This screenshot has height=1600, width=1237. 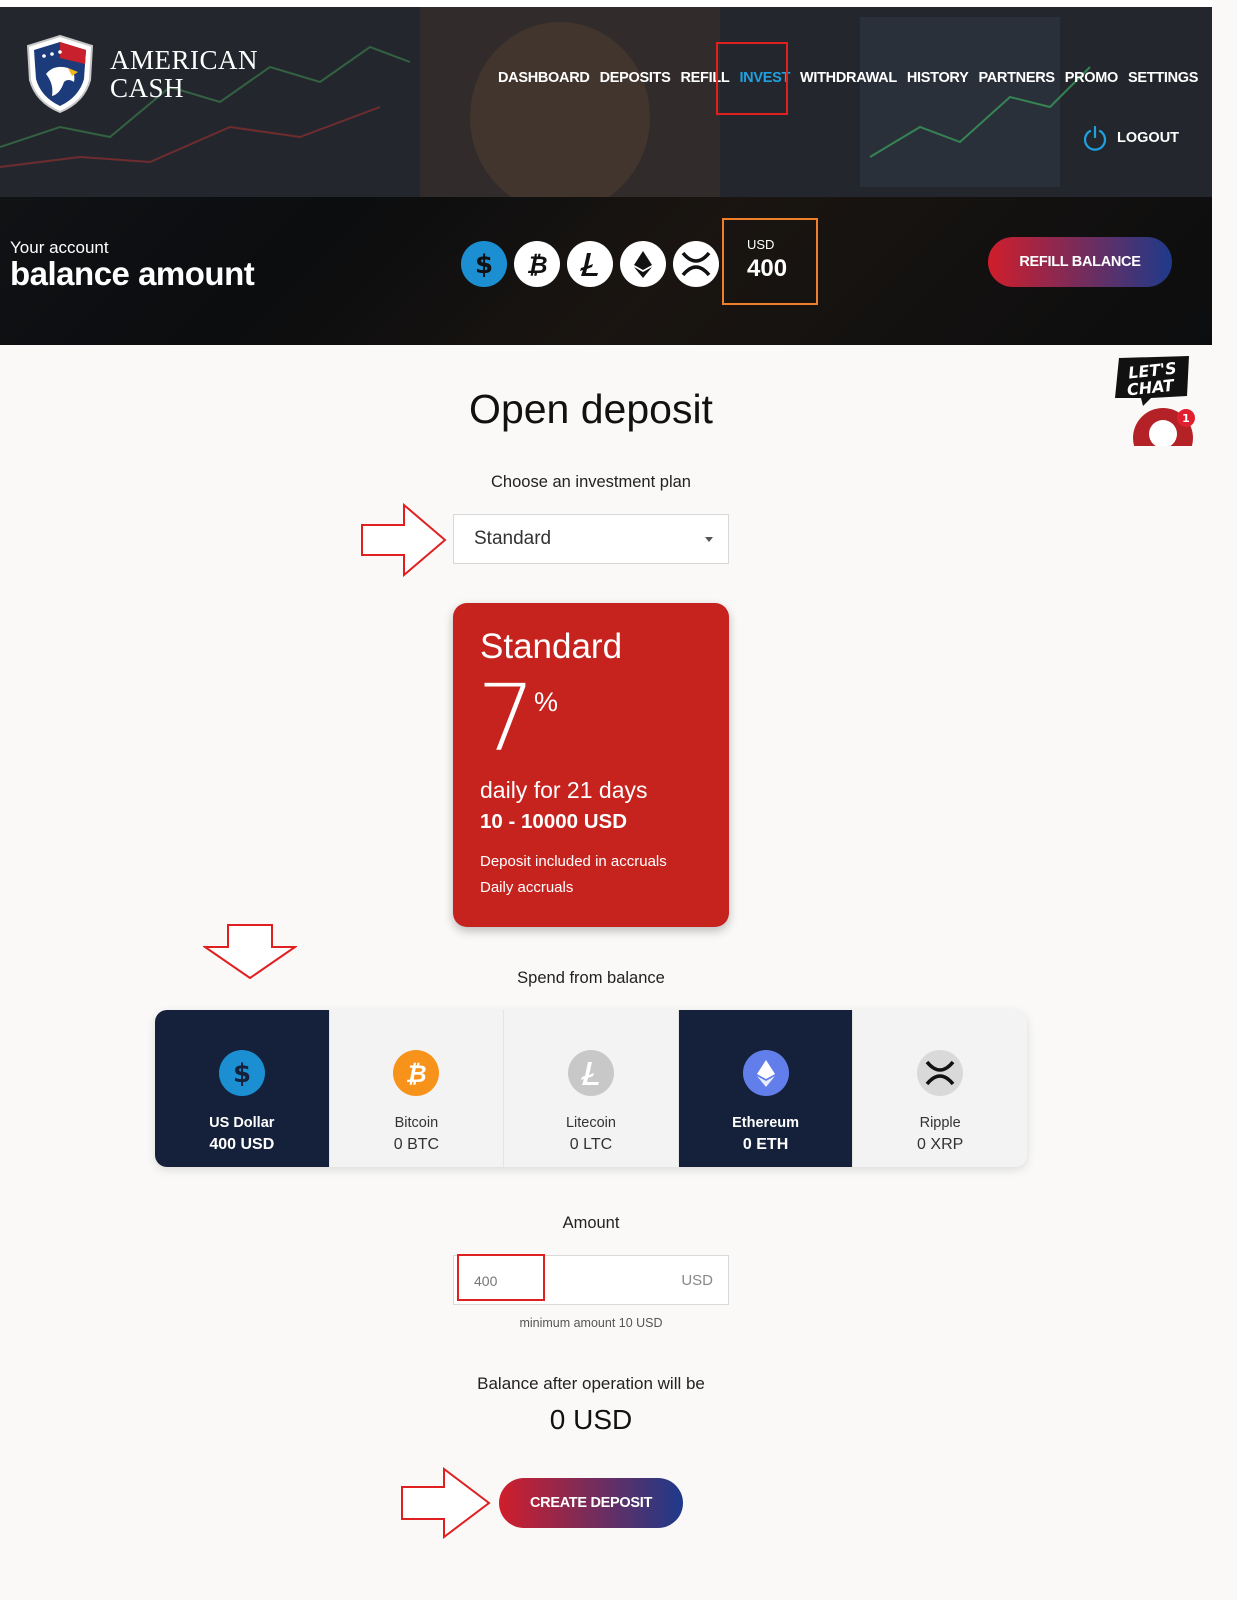 What do you see at coordinates (544, 78) in the screenshot?
I see `nav-dashboard: DASHBOARD` at bounding box center [544, 78].